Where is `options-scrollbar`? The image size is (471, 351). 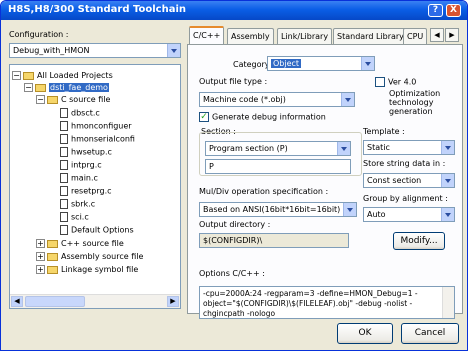
options-scrollbar is located at coordinates (448, 302).